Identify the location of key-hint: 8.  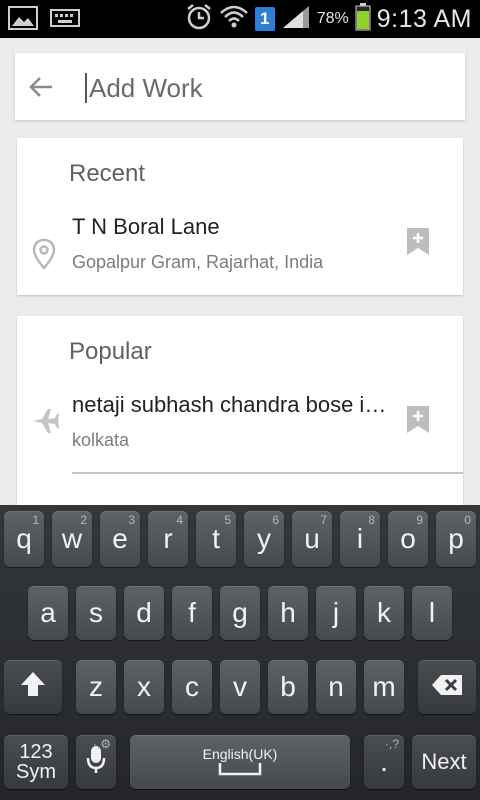
(371, 520).